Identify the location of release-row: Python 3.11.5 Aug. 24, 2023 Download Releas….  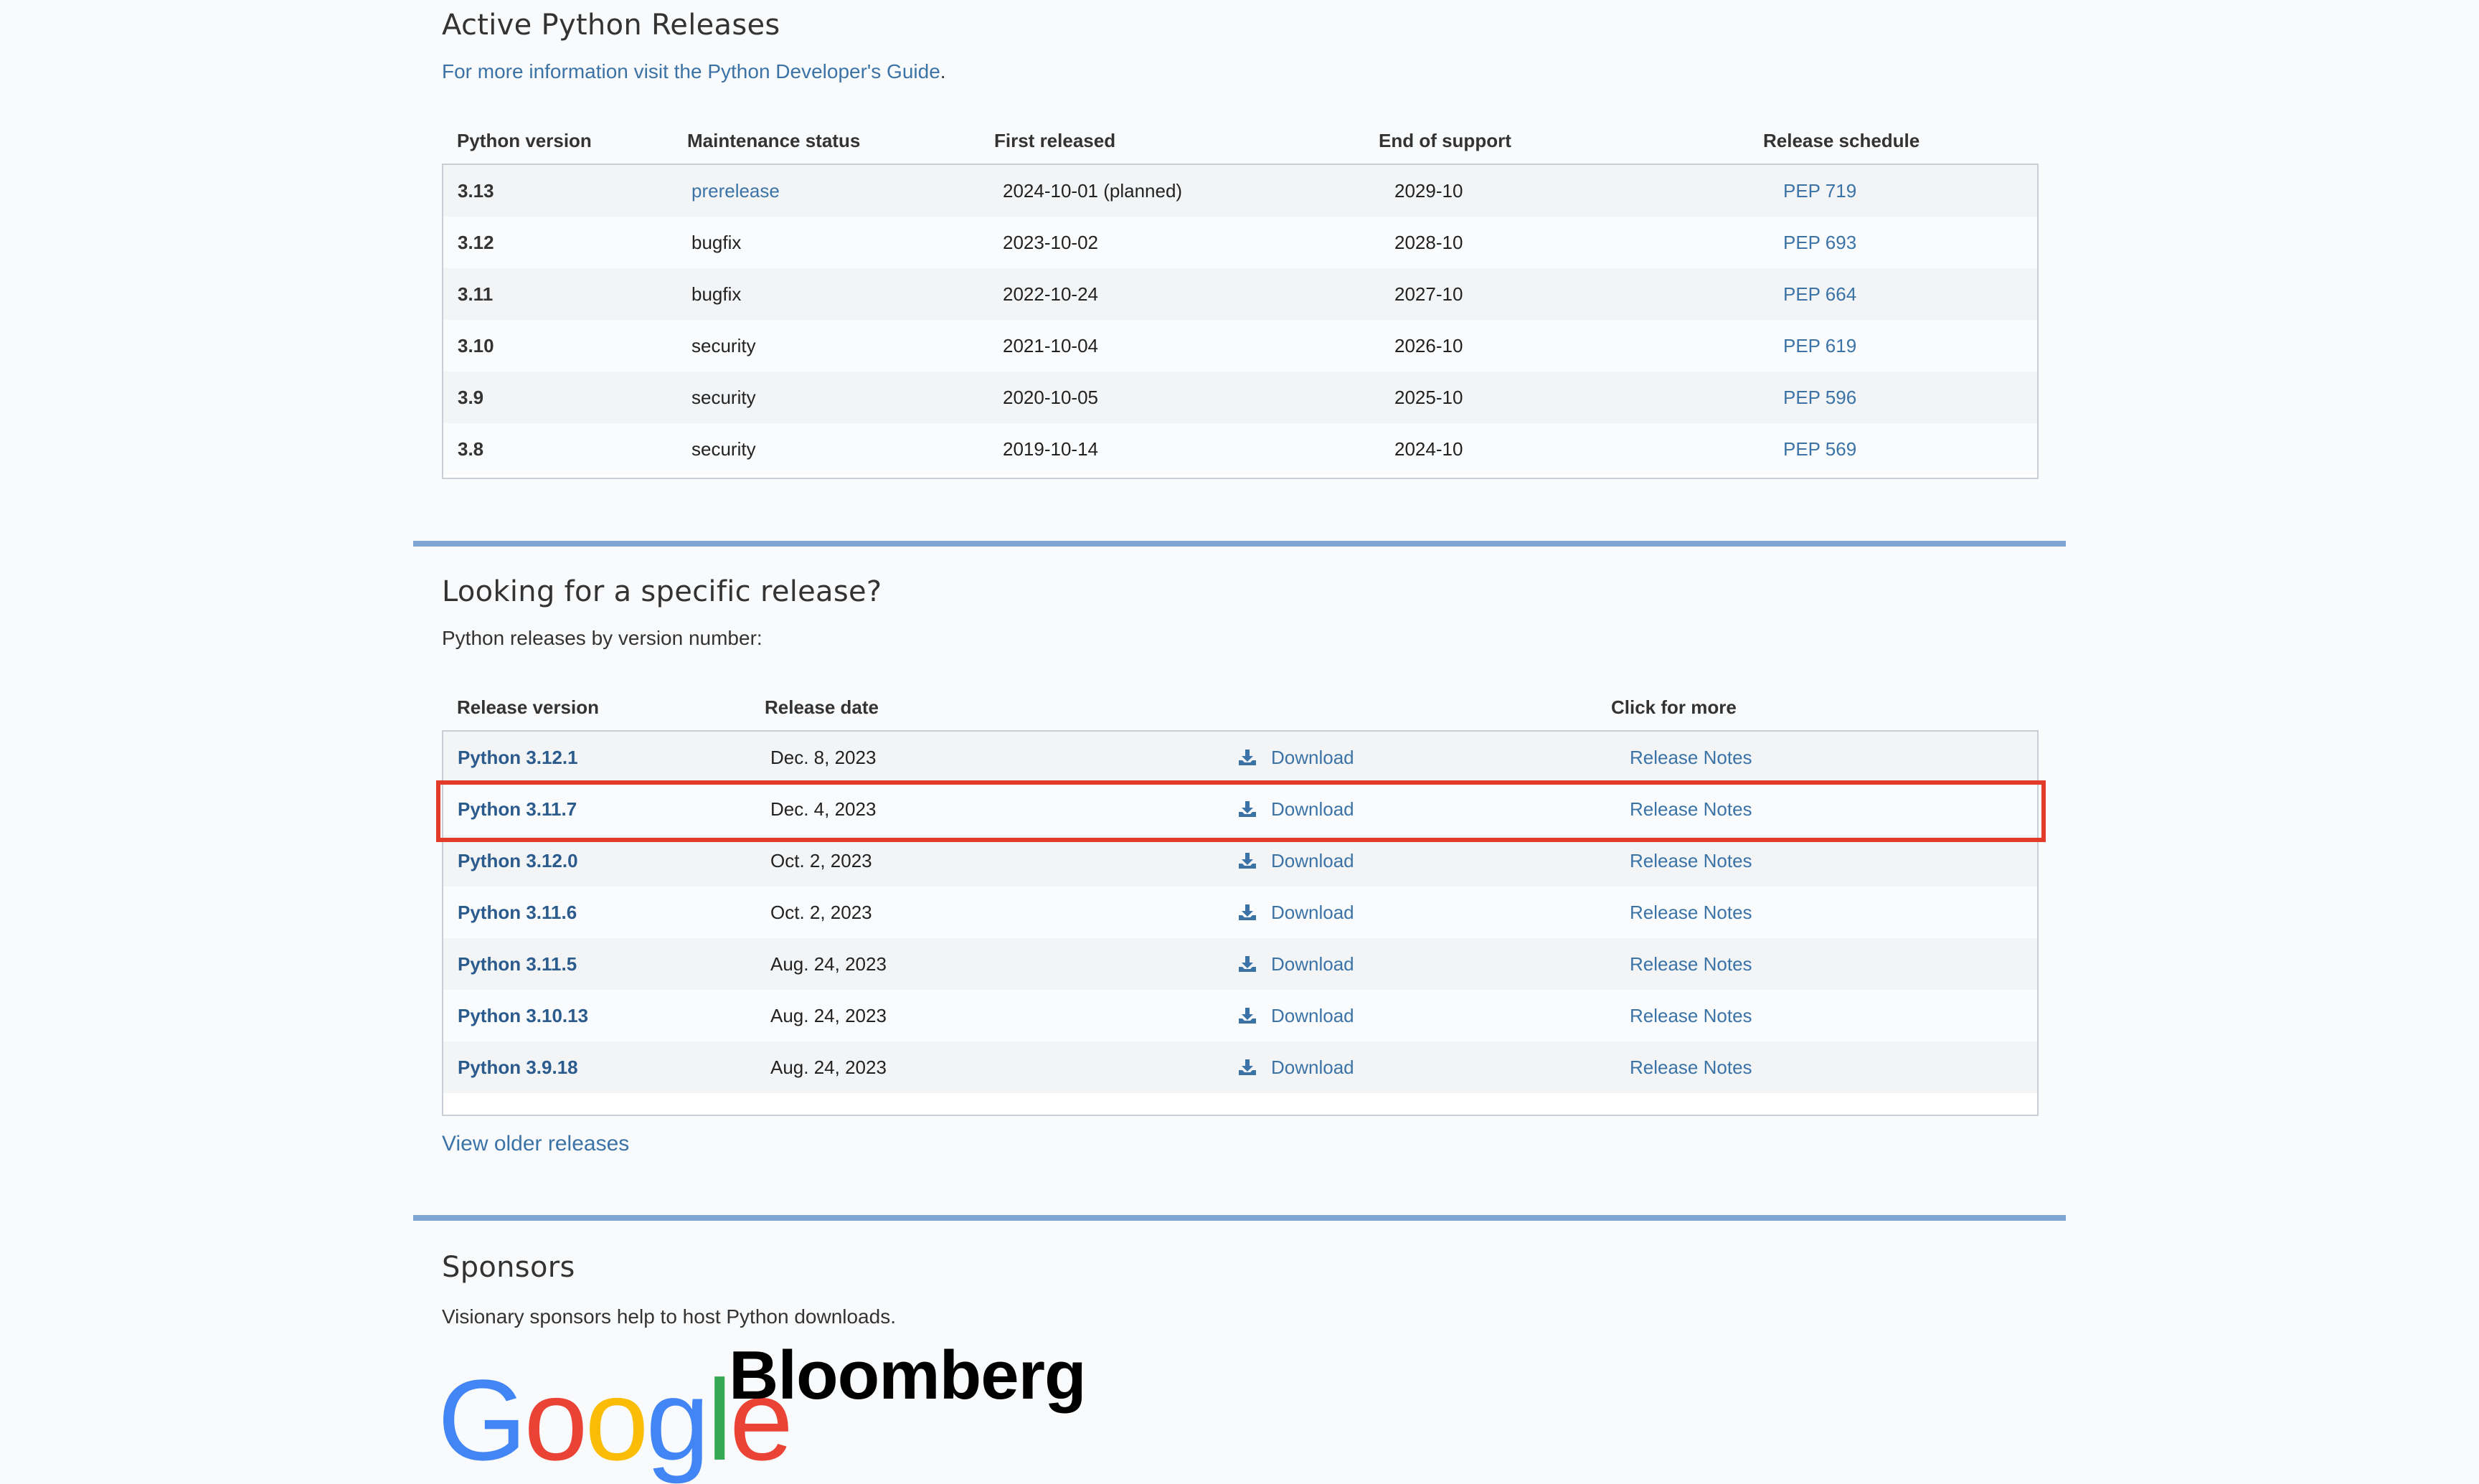
(1240, 964).